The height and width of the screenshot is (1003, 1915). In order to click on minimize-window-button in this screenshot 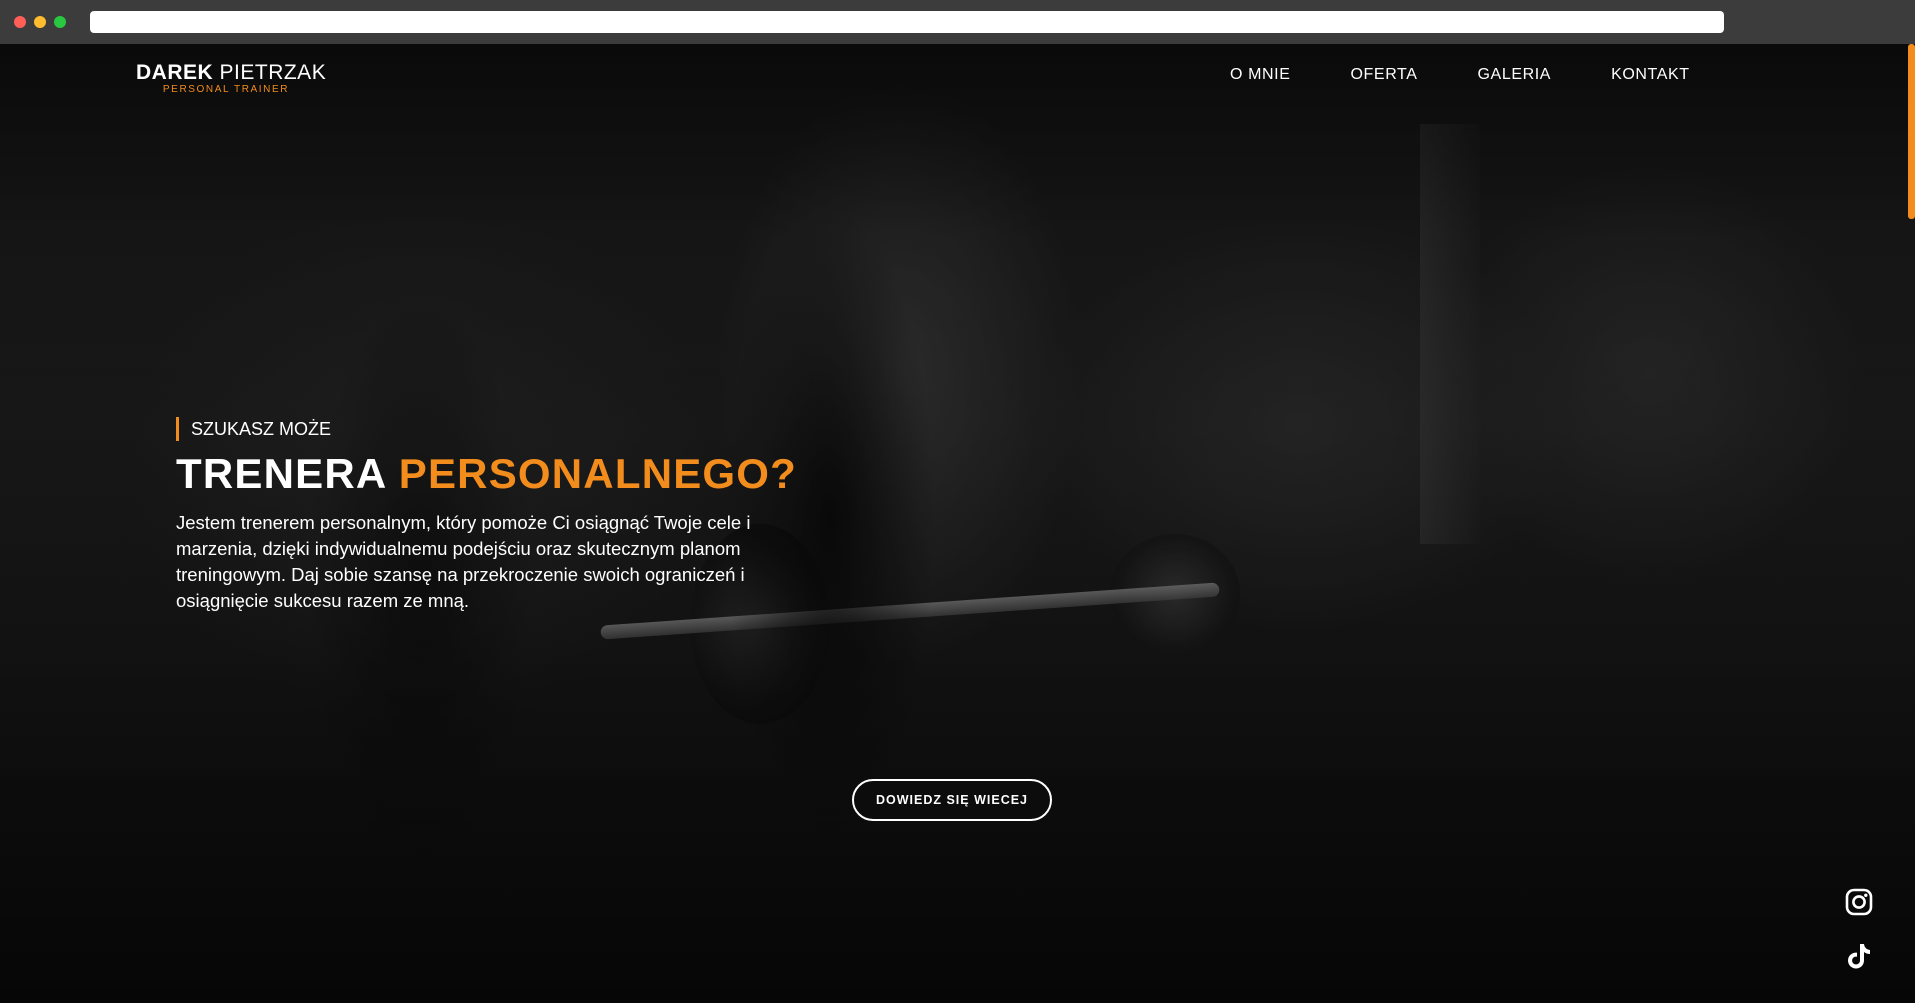, I will do `click(40, 22)`.